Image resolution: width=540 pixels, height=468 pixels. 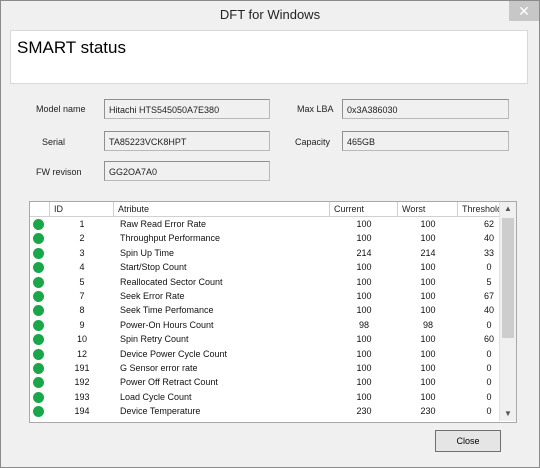 What do you see at coordinates (54, 142) in the screenshot?
I see `serial-label: Serial` at bounding box center [54, 142].